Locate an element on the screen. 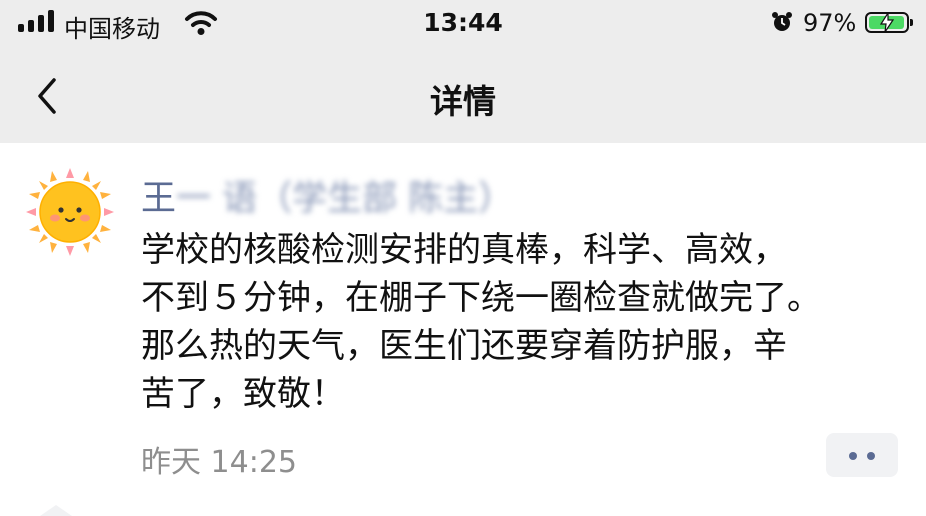  content-line: 苦了，致敬！ is located at coordinates (243, 394).